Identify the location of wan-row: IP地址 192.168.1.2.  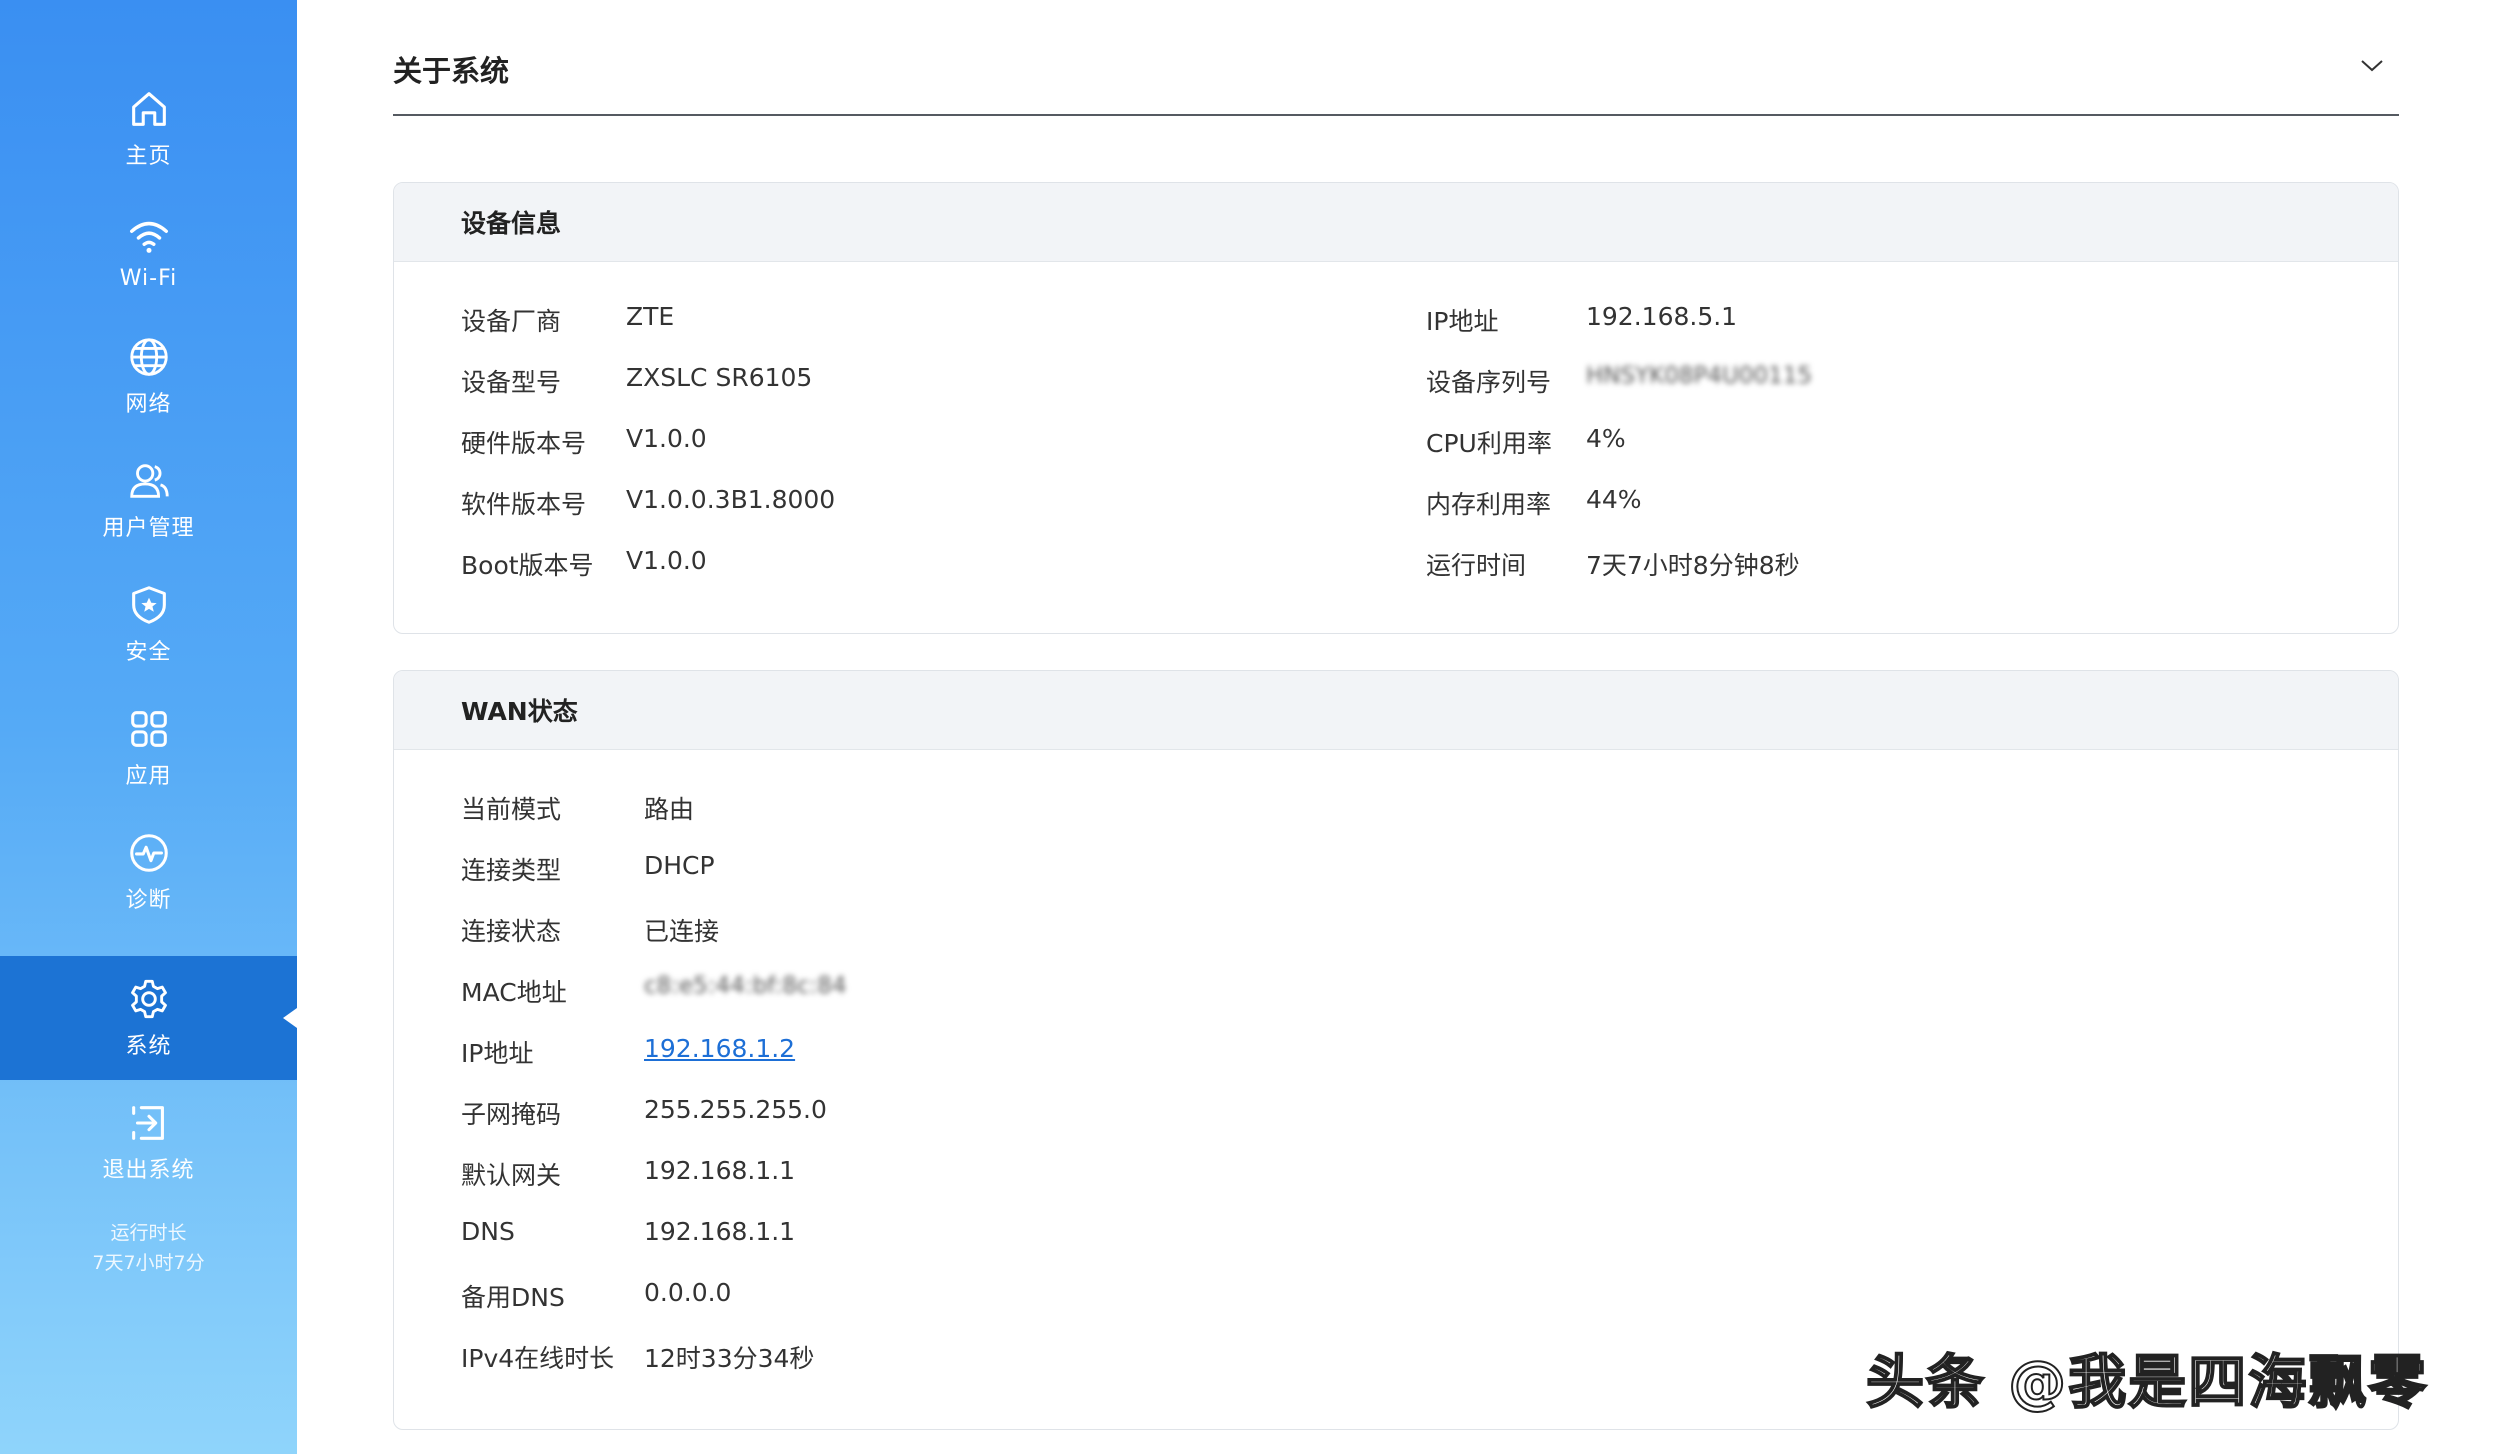
(1396, 1064).